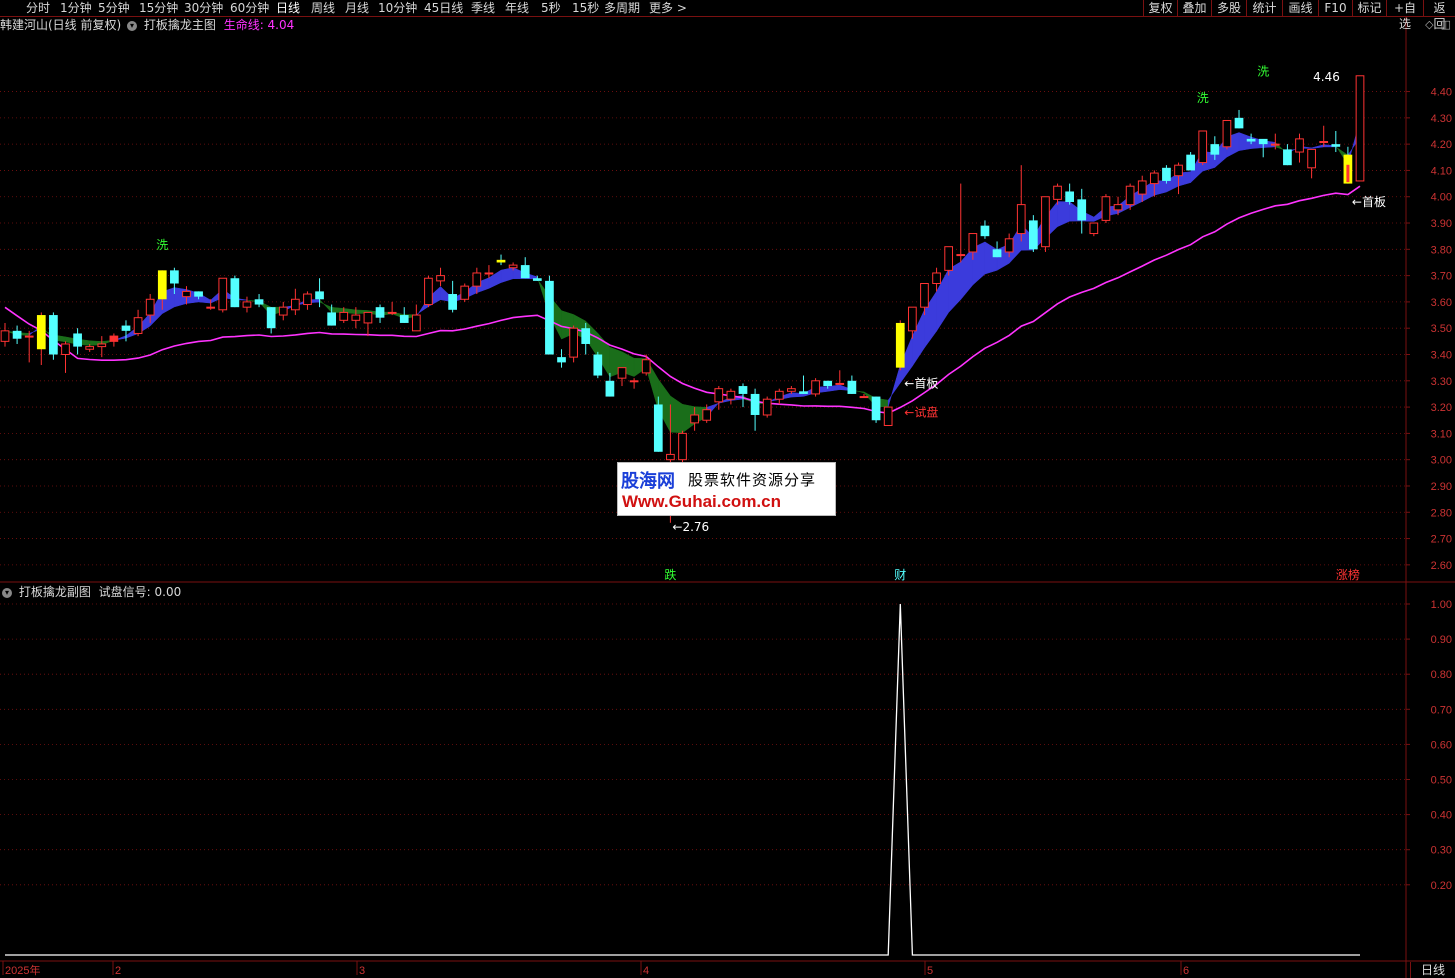 The height and width of the screenshot is (978, 1455). What do you see at coordinates (362, 971) in the screenshot?
I see `x-tick-label: 3` at bounding box center [362, 971].